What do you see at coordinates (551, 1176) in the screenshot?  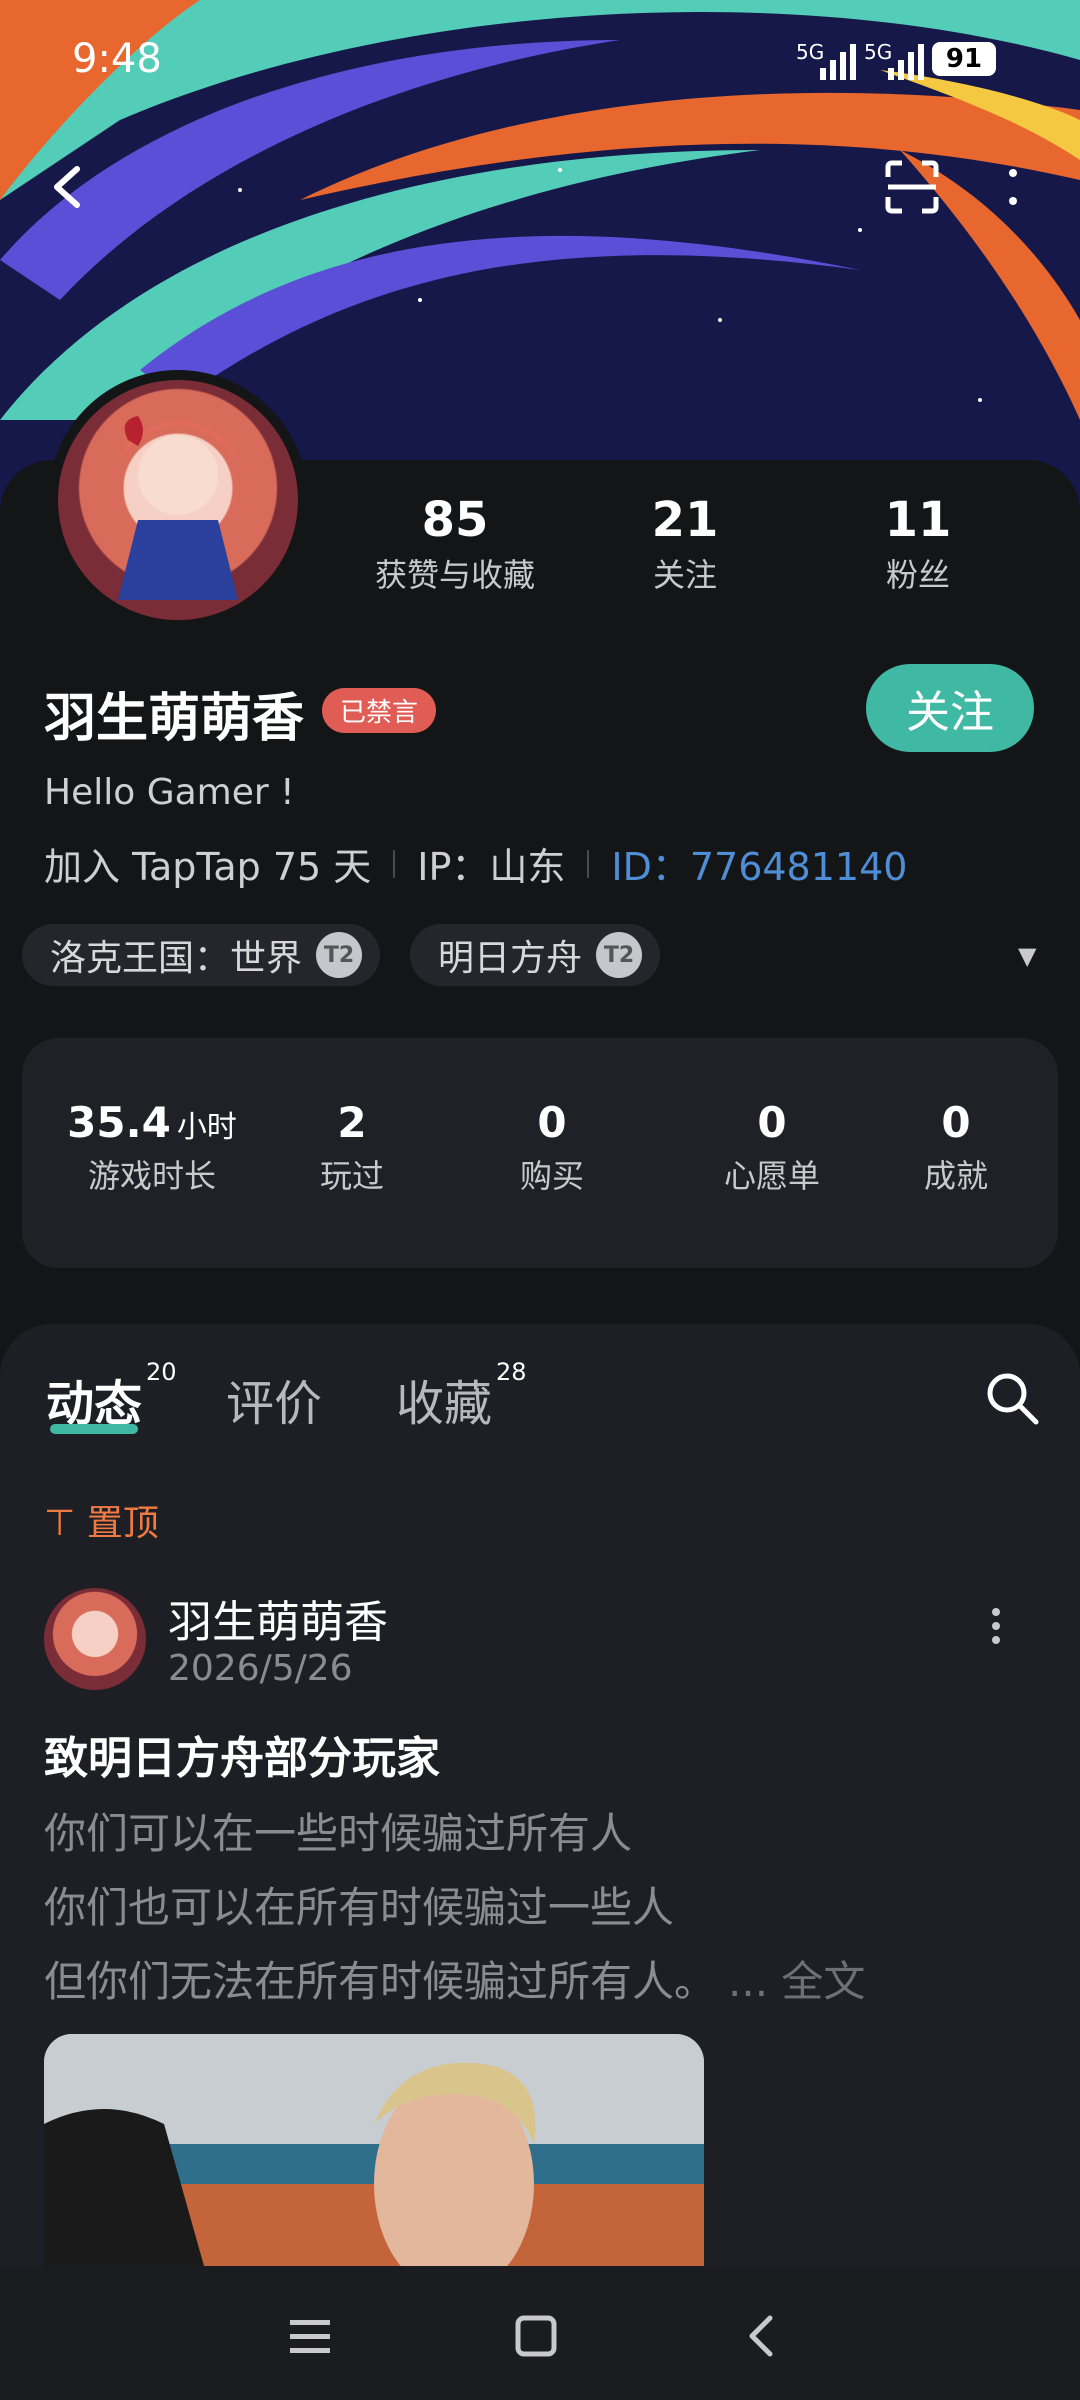 I see `game-stat-label: 购买` at bounding box center [551, 1176].